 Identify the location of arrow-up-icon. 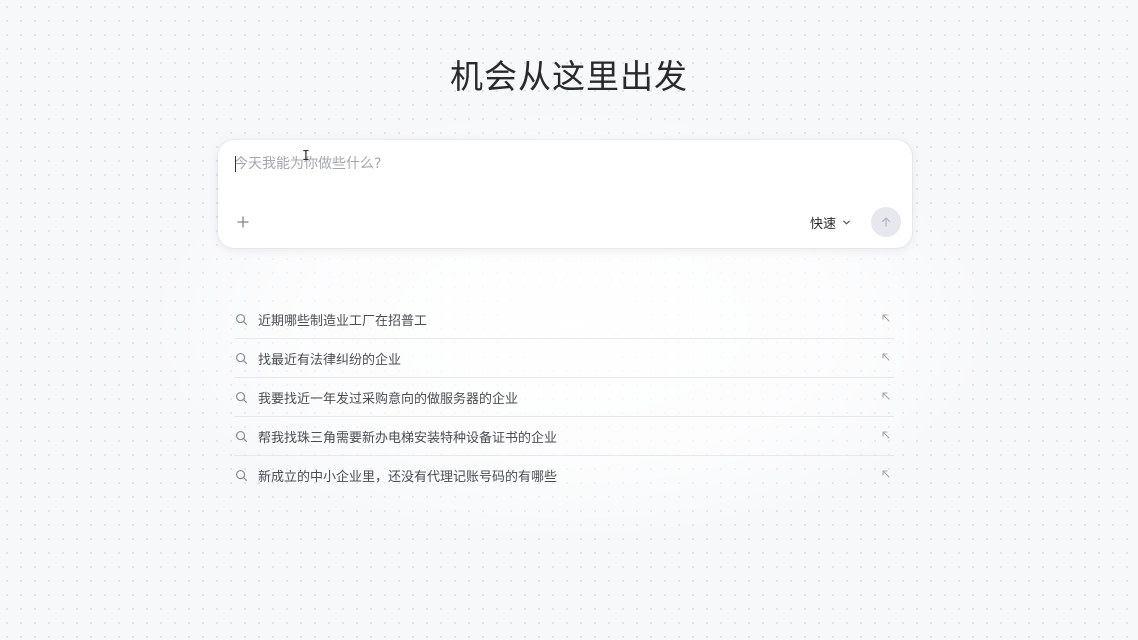
(886, 222).